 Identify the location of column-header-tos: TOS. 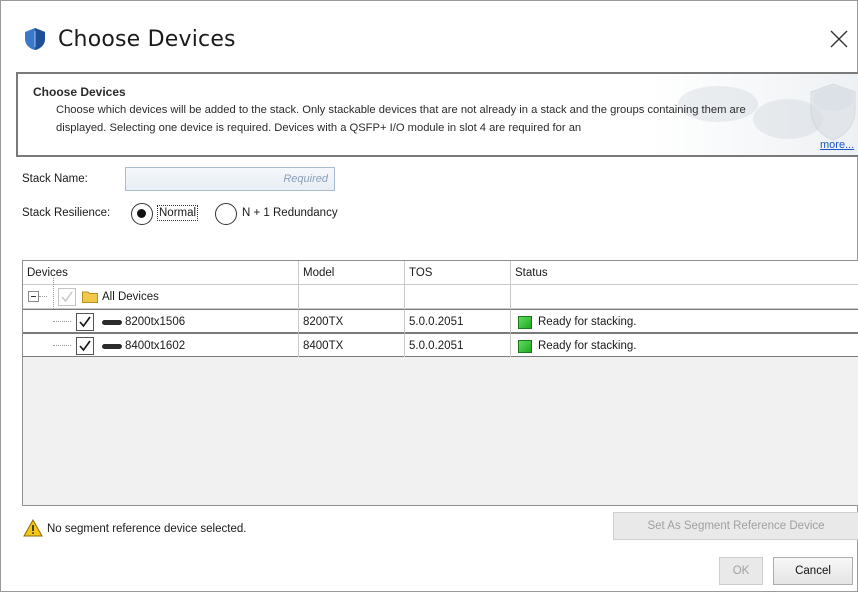
(458, 273).